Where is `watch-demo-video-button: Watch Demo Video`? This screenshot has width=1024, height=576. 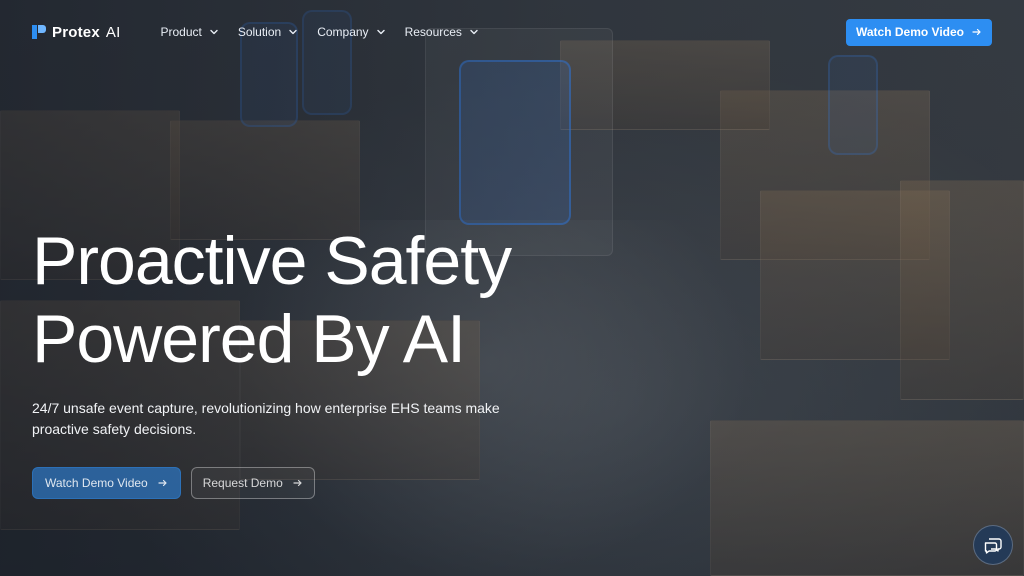
watch-demo-video-button: Watch Demo Video is located at coordinates (918, 32).